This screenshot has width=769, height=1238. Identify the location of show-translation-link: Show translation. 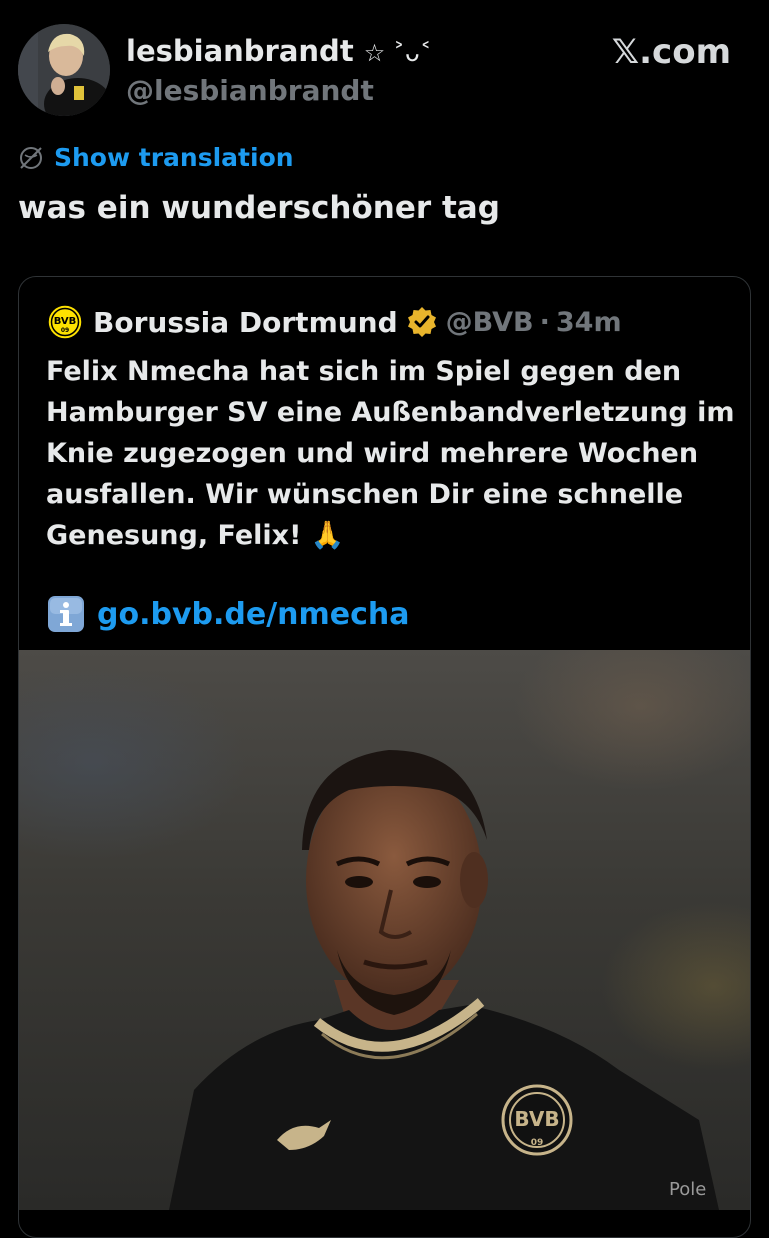
(156, 157).